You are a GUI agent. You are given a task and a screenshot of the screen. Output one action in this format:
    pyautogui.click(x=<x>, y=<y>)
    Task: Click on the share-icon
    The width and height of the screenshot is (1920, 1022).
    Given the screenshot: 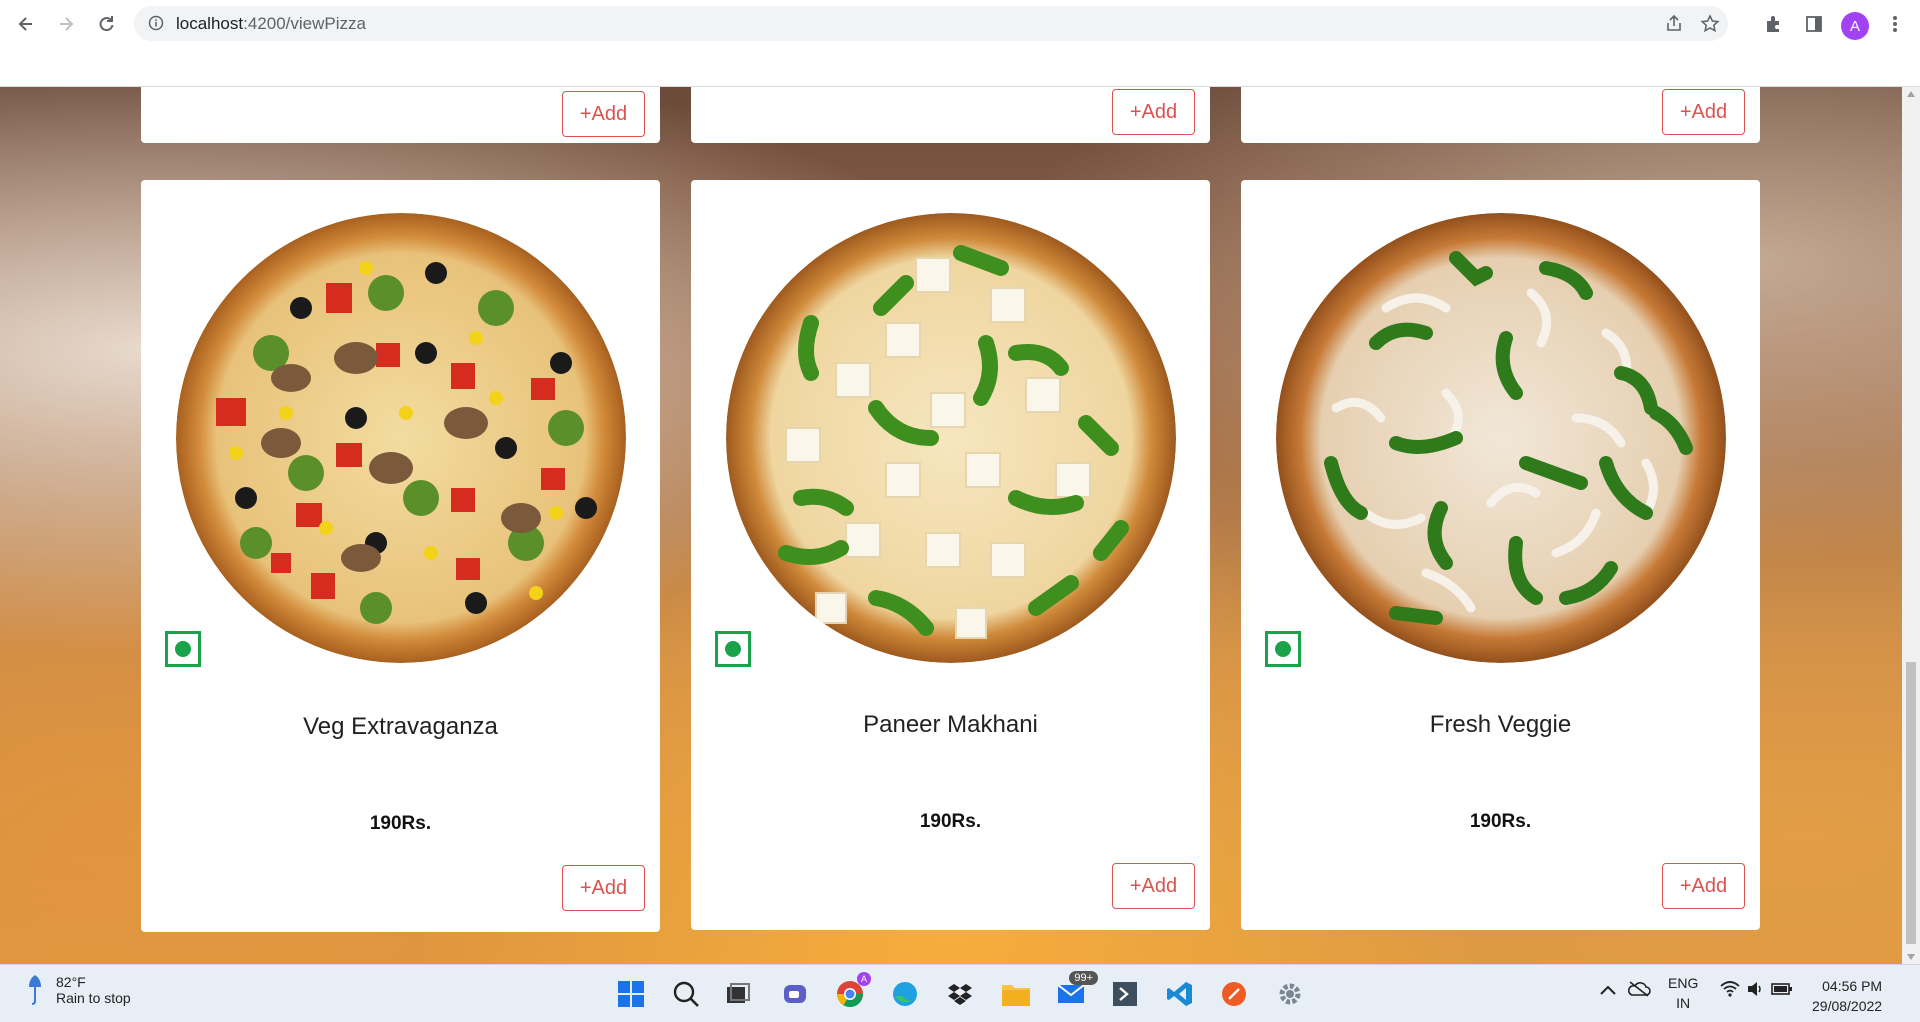 What is the action you would take?
    pyautogui.click(x=1674, y=26)
    